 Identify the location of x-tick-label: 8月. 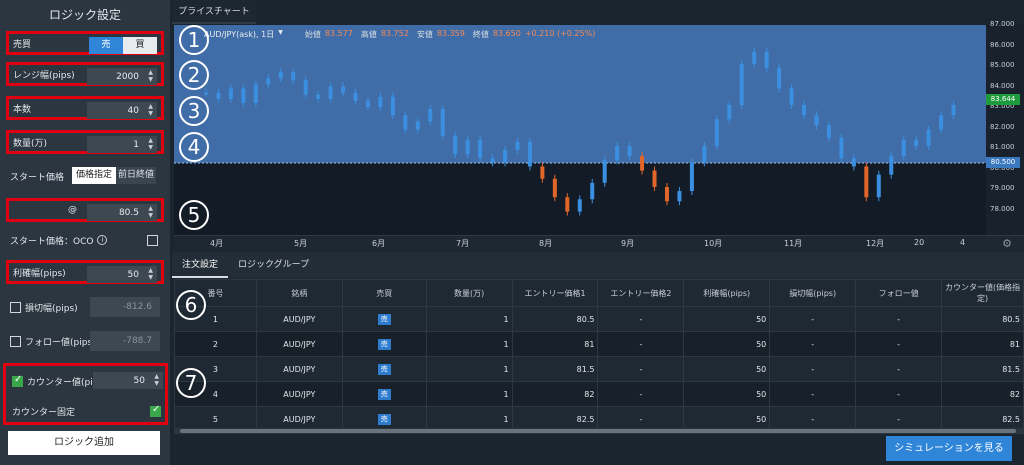
(546, 243).